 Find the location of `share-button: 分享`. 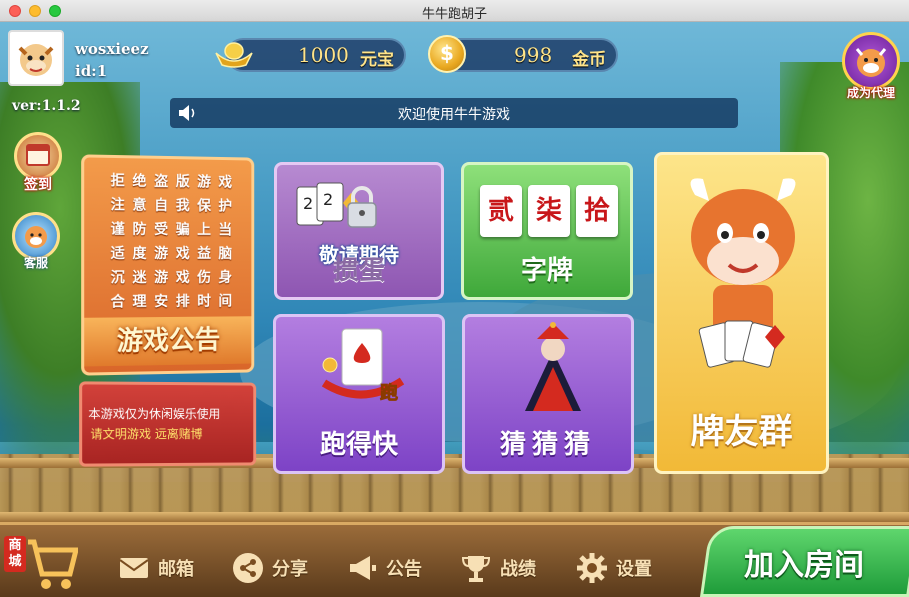

share-button: 分享 is located at coordinates (270, 568).